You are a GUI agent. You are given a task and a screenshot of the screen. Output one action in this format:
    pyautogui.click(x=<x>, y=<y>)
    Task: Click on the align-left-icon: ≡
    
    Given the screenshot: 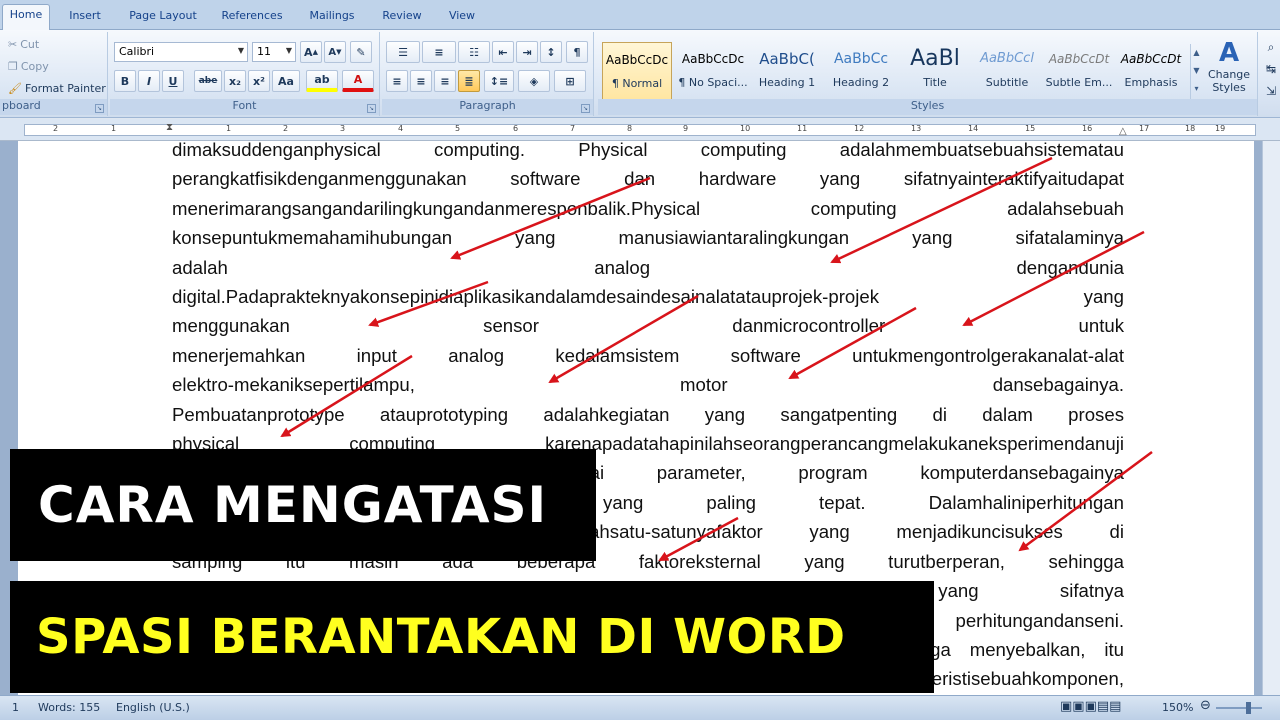 What is the action you would take?
    pyautogui.click(x=397, y=81)
    